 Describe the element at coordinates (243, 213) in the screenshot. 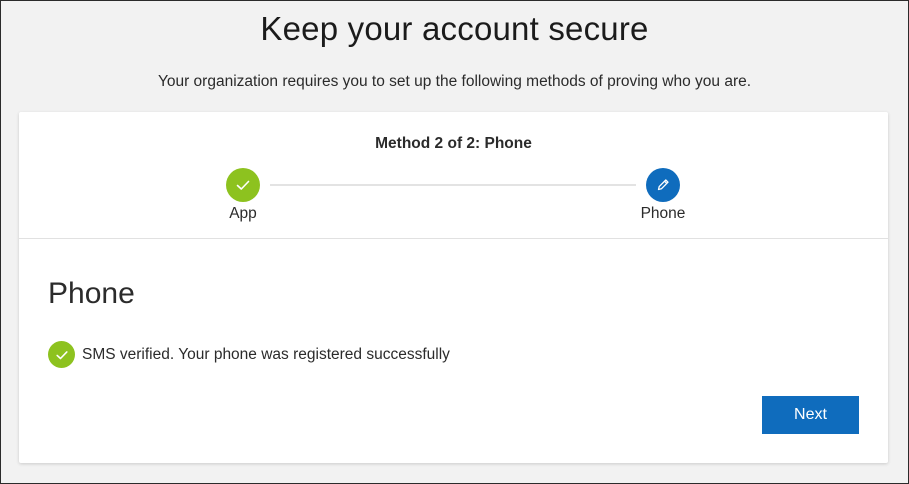

I see `step-app-label: App` at that location.